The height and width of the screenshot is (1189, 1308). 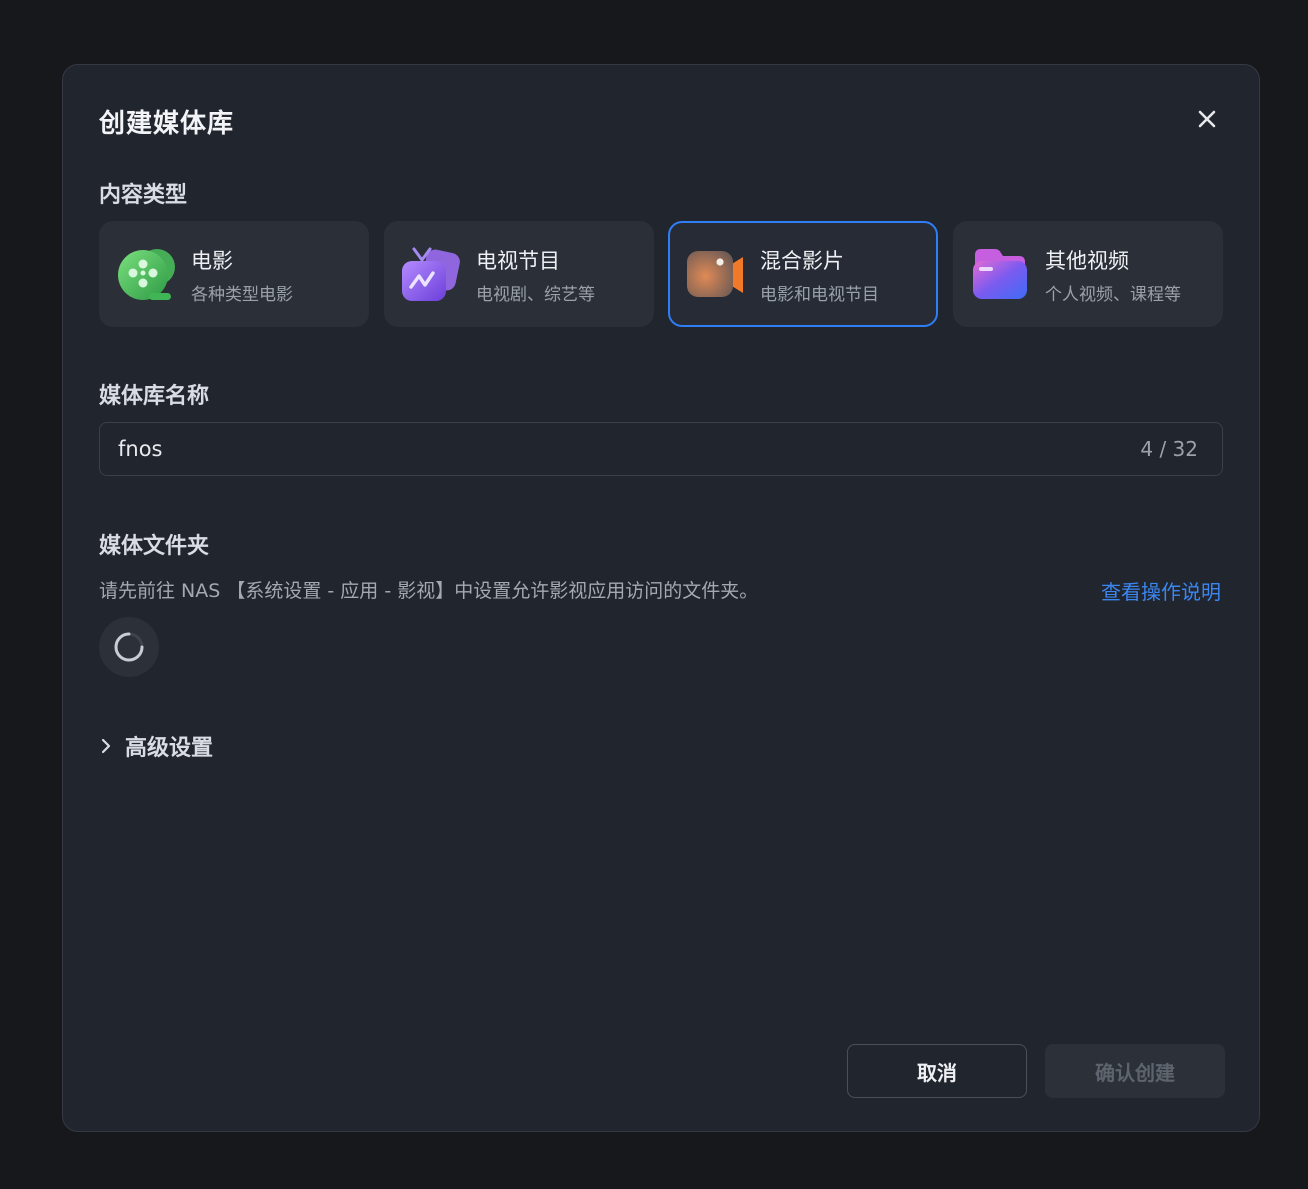 I want to click on folder-icon, so click(x=1000, y=274).